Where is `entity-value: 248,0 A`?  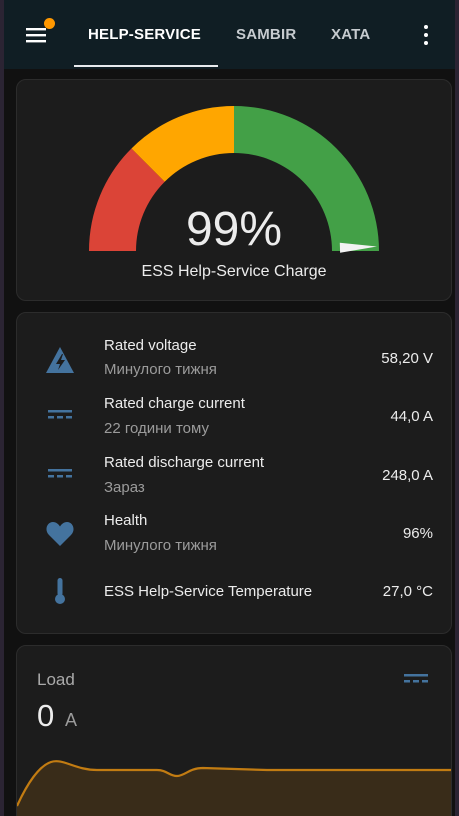 entity-value: 248,0 A is located at coordinates (407, 475).